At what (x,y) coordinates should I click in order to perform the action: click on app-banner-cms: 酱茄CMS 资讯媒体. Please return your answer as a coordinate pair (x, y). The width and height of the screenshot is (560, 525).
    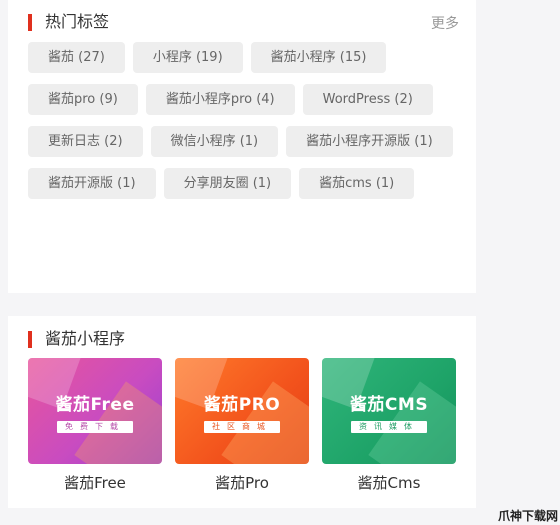
    Looking at the image, I should click on (389, 411).